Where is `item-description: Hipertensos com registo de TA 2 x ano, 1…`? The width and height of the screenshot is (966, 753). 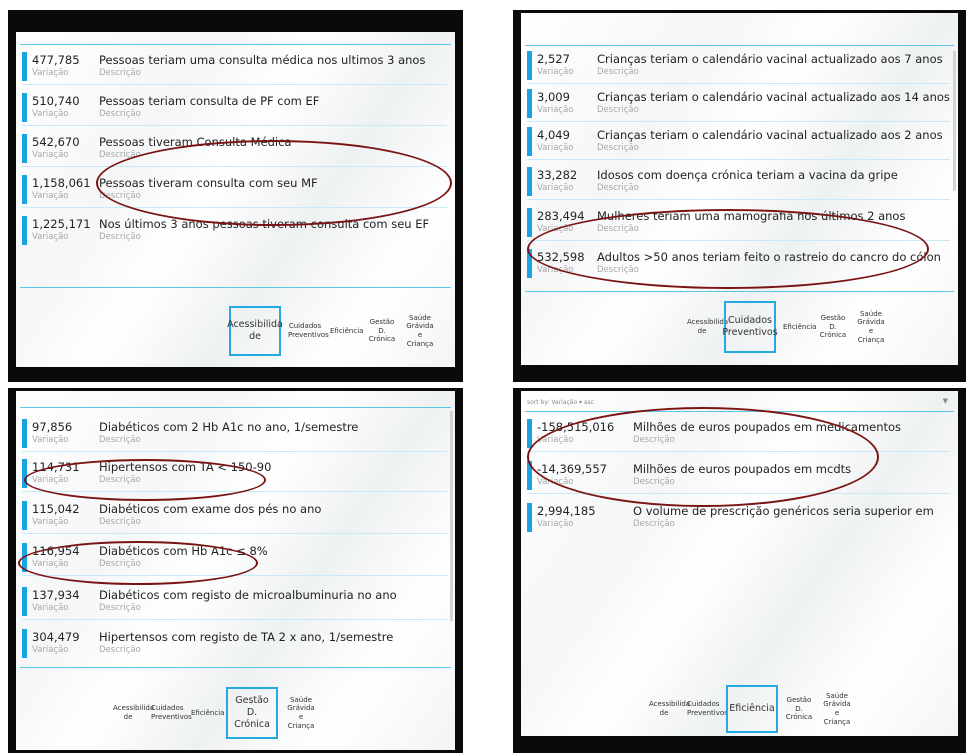 item-description: Hipertensos com registo de TA 2 x ano, 1… is located at coordinates (246, 637).